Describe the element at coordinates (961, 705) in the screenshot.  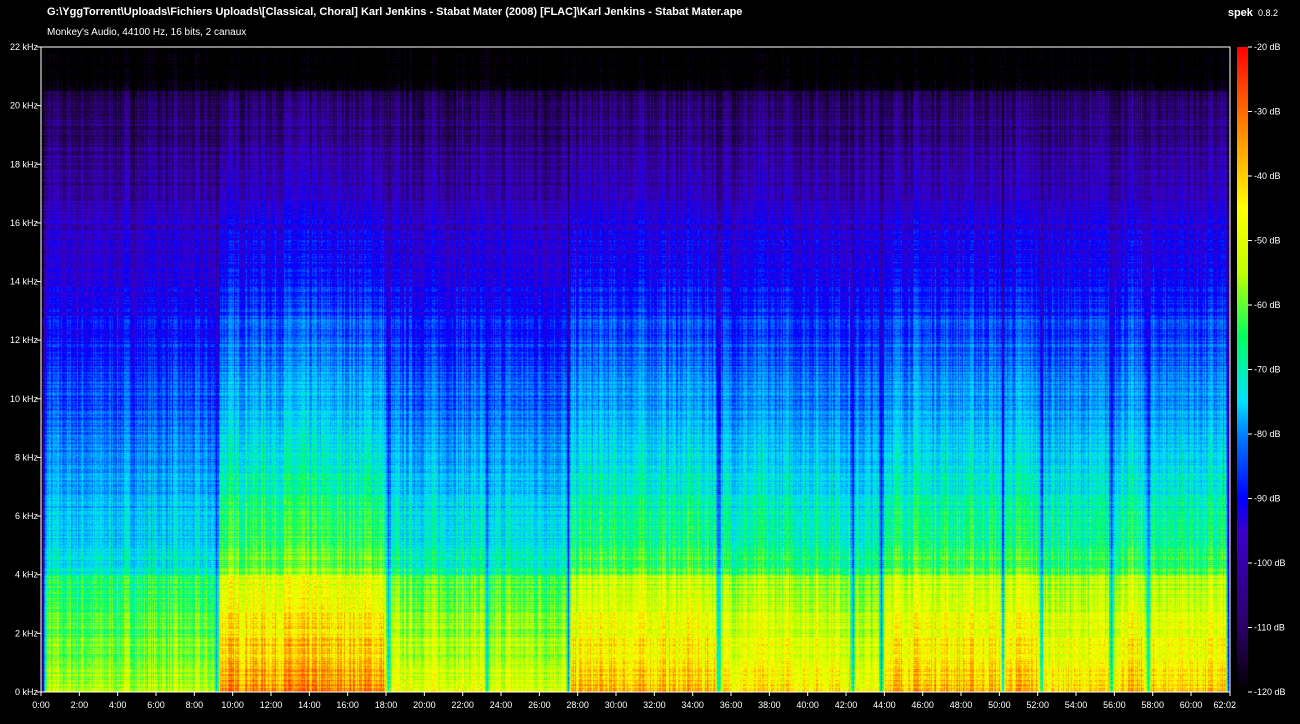
I see `x-tick-label: 48:00` at that location.